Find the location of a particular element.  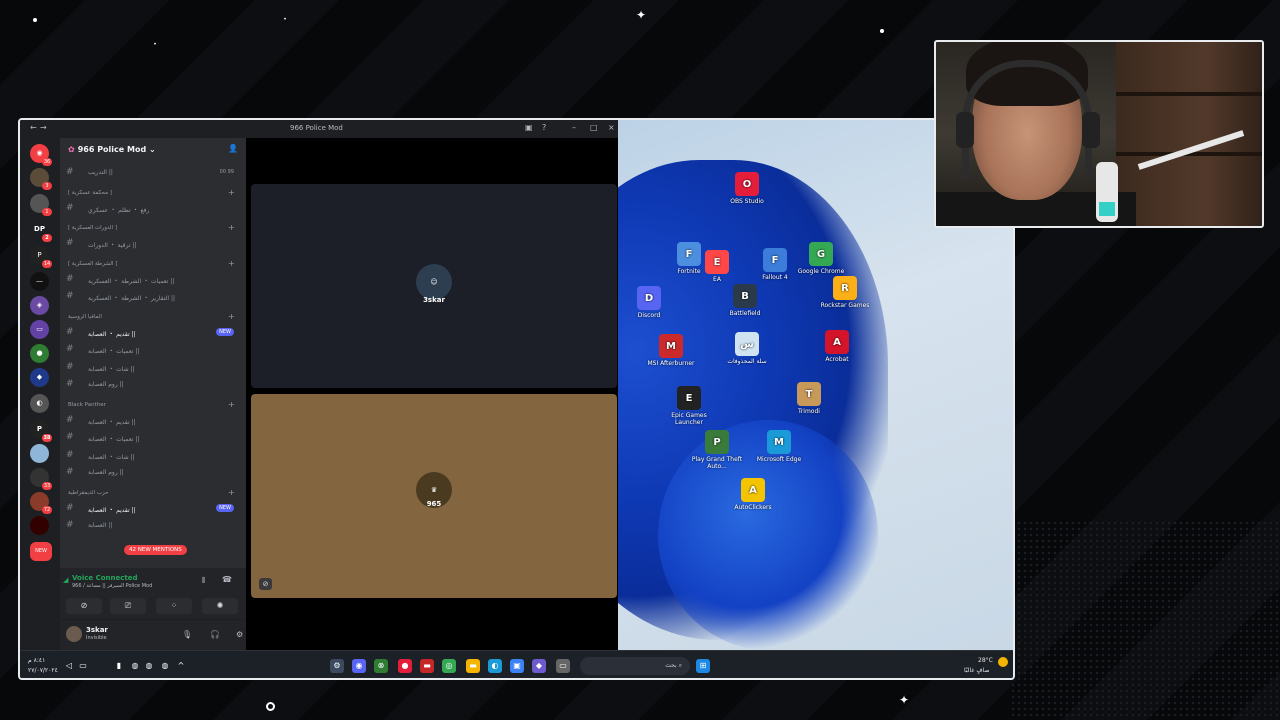

server-icon: DP 2 is located at coordinates (41, 231).